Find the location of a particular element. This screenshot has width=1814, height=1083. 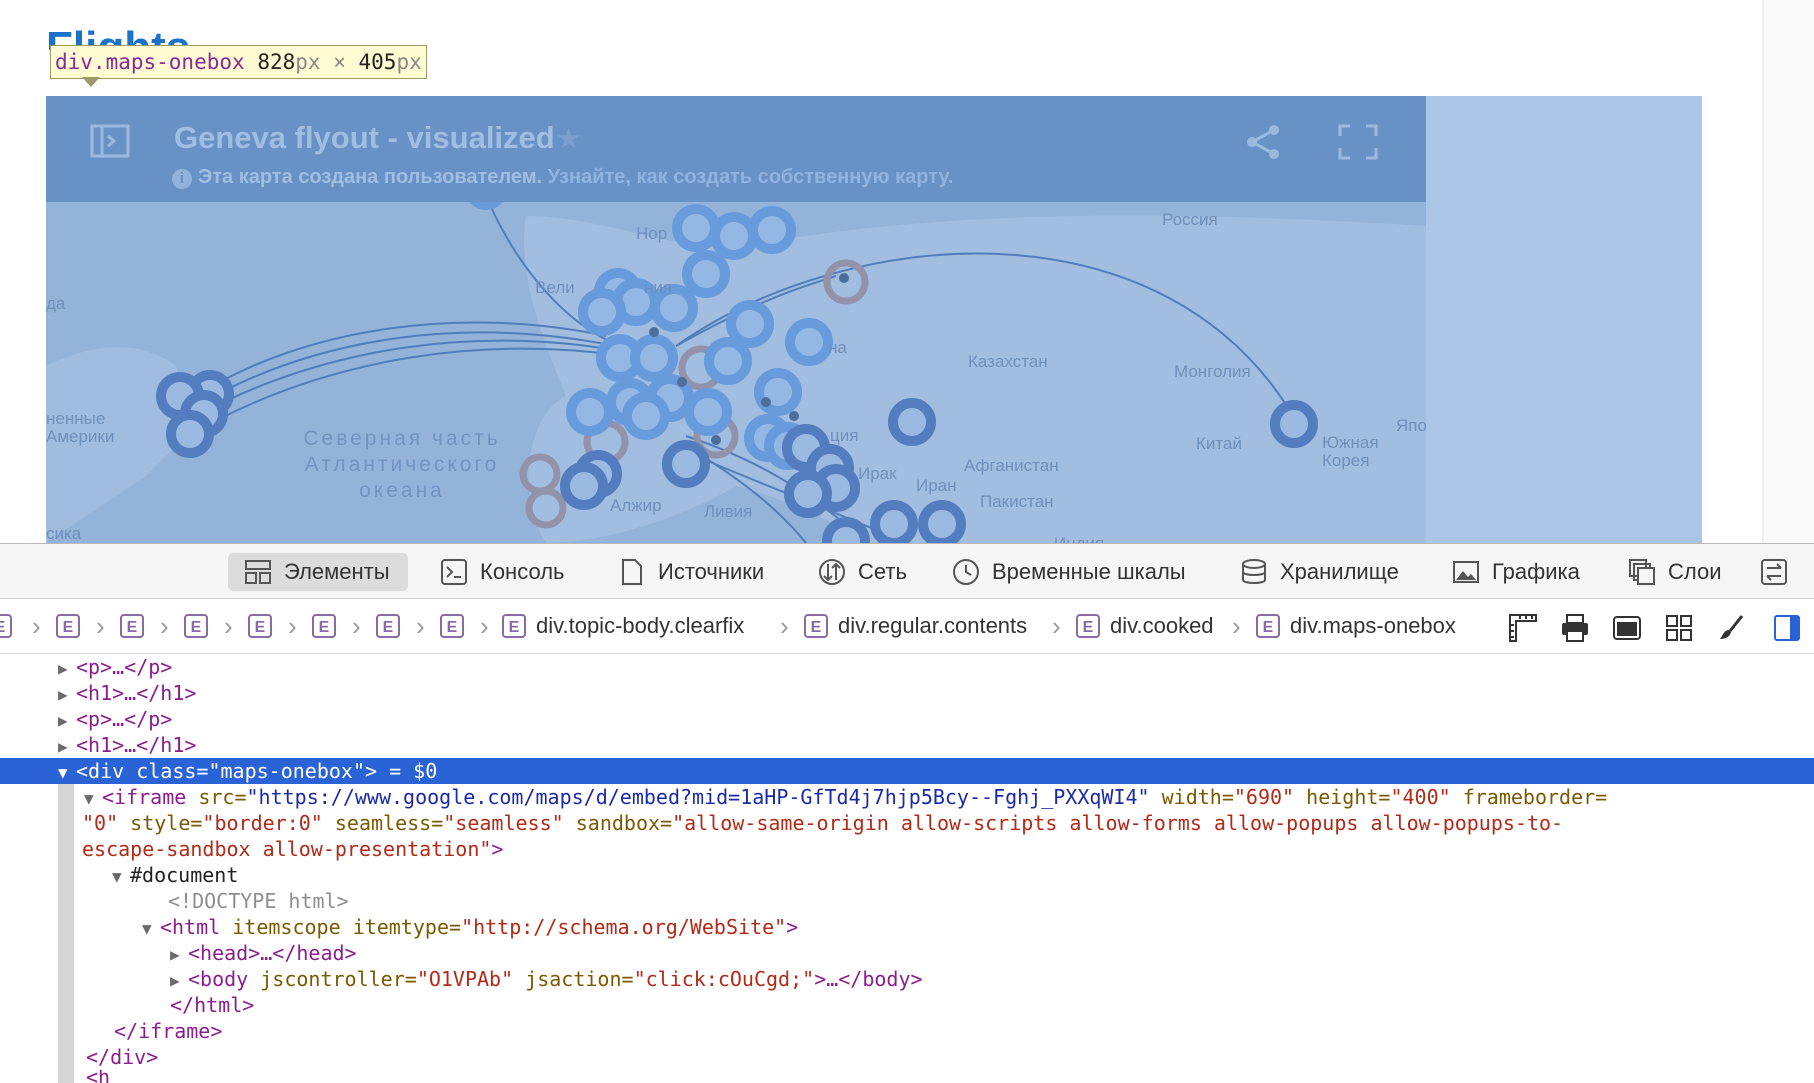

breadcrumb-item-maps-onebox: Ediv.maps-onebox is located at coordinates (1356, 626).